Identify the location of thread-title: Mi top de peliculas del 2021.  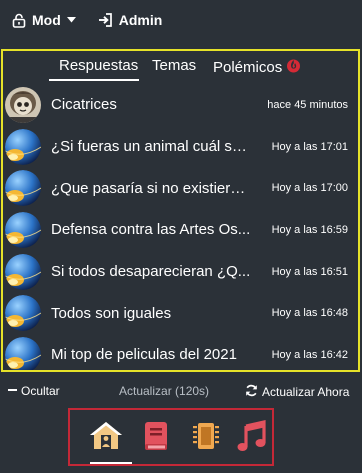
(144, 355).